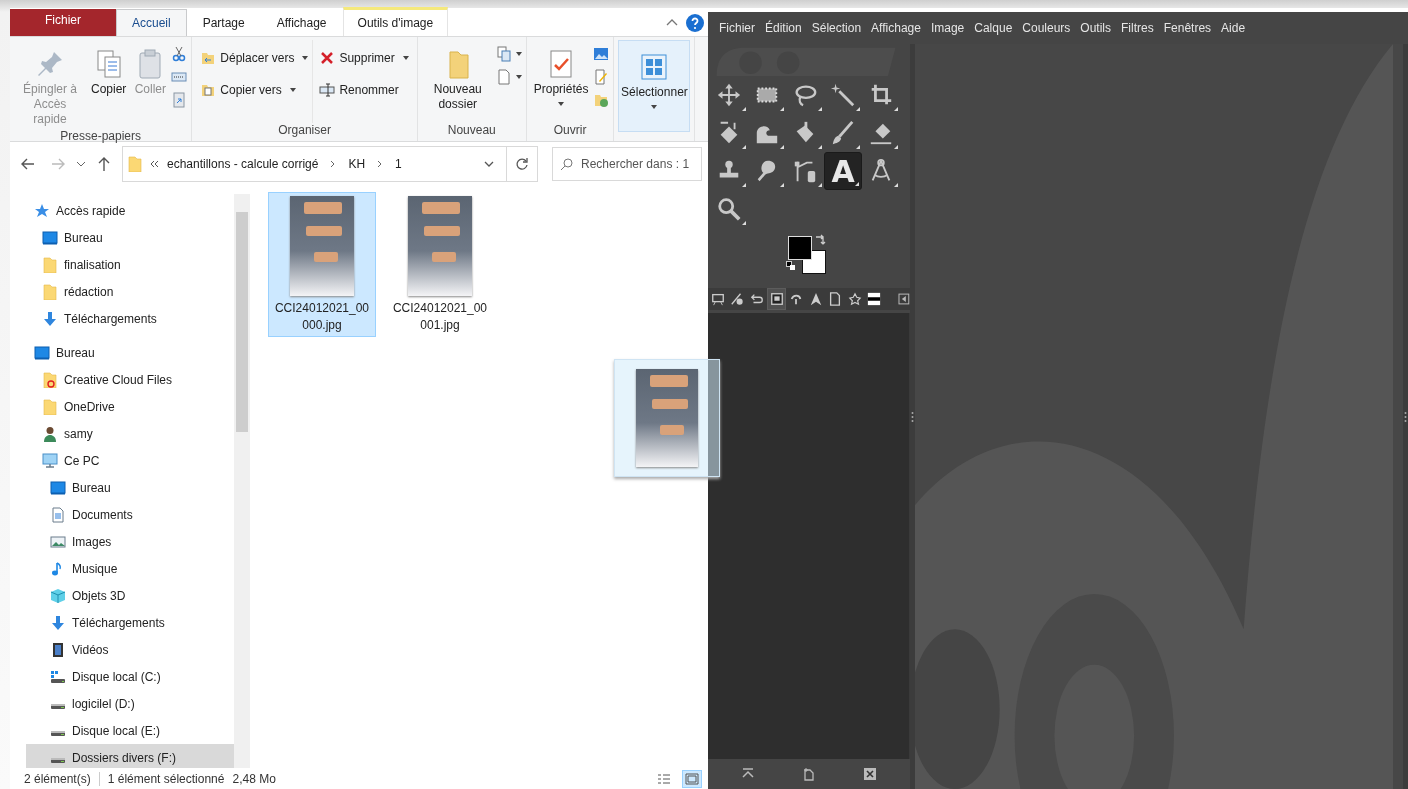 This screenshot has width=1408, height=789. What do you see at coordinates (664, 778) in the screenshot?
I see `list-icon` at bounding box center [664, 778].